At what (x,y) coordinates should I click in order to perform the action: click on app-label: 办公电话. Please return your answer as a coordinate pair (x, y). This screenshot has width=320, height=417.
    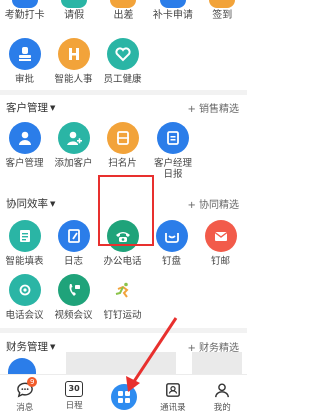
    Looking at the image, I should click on (122, 261).